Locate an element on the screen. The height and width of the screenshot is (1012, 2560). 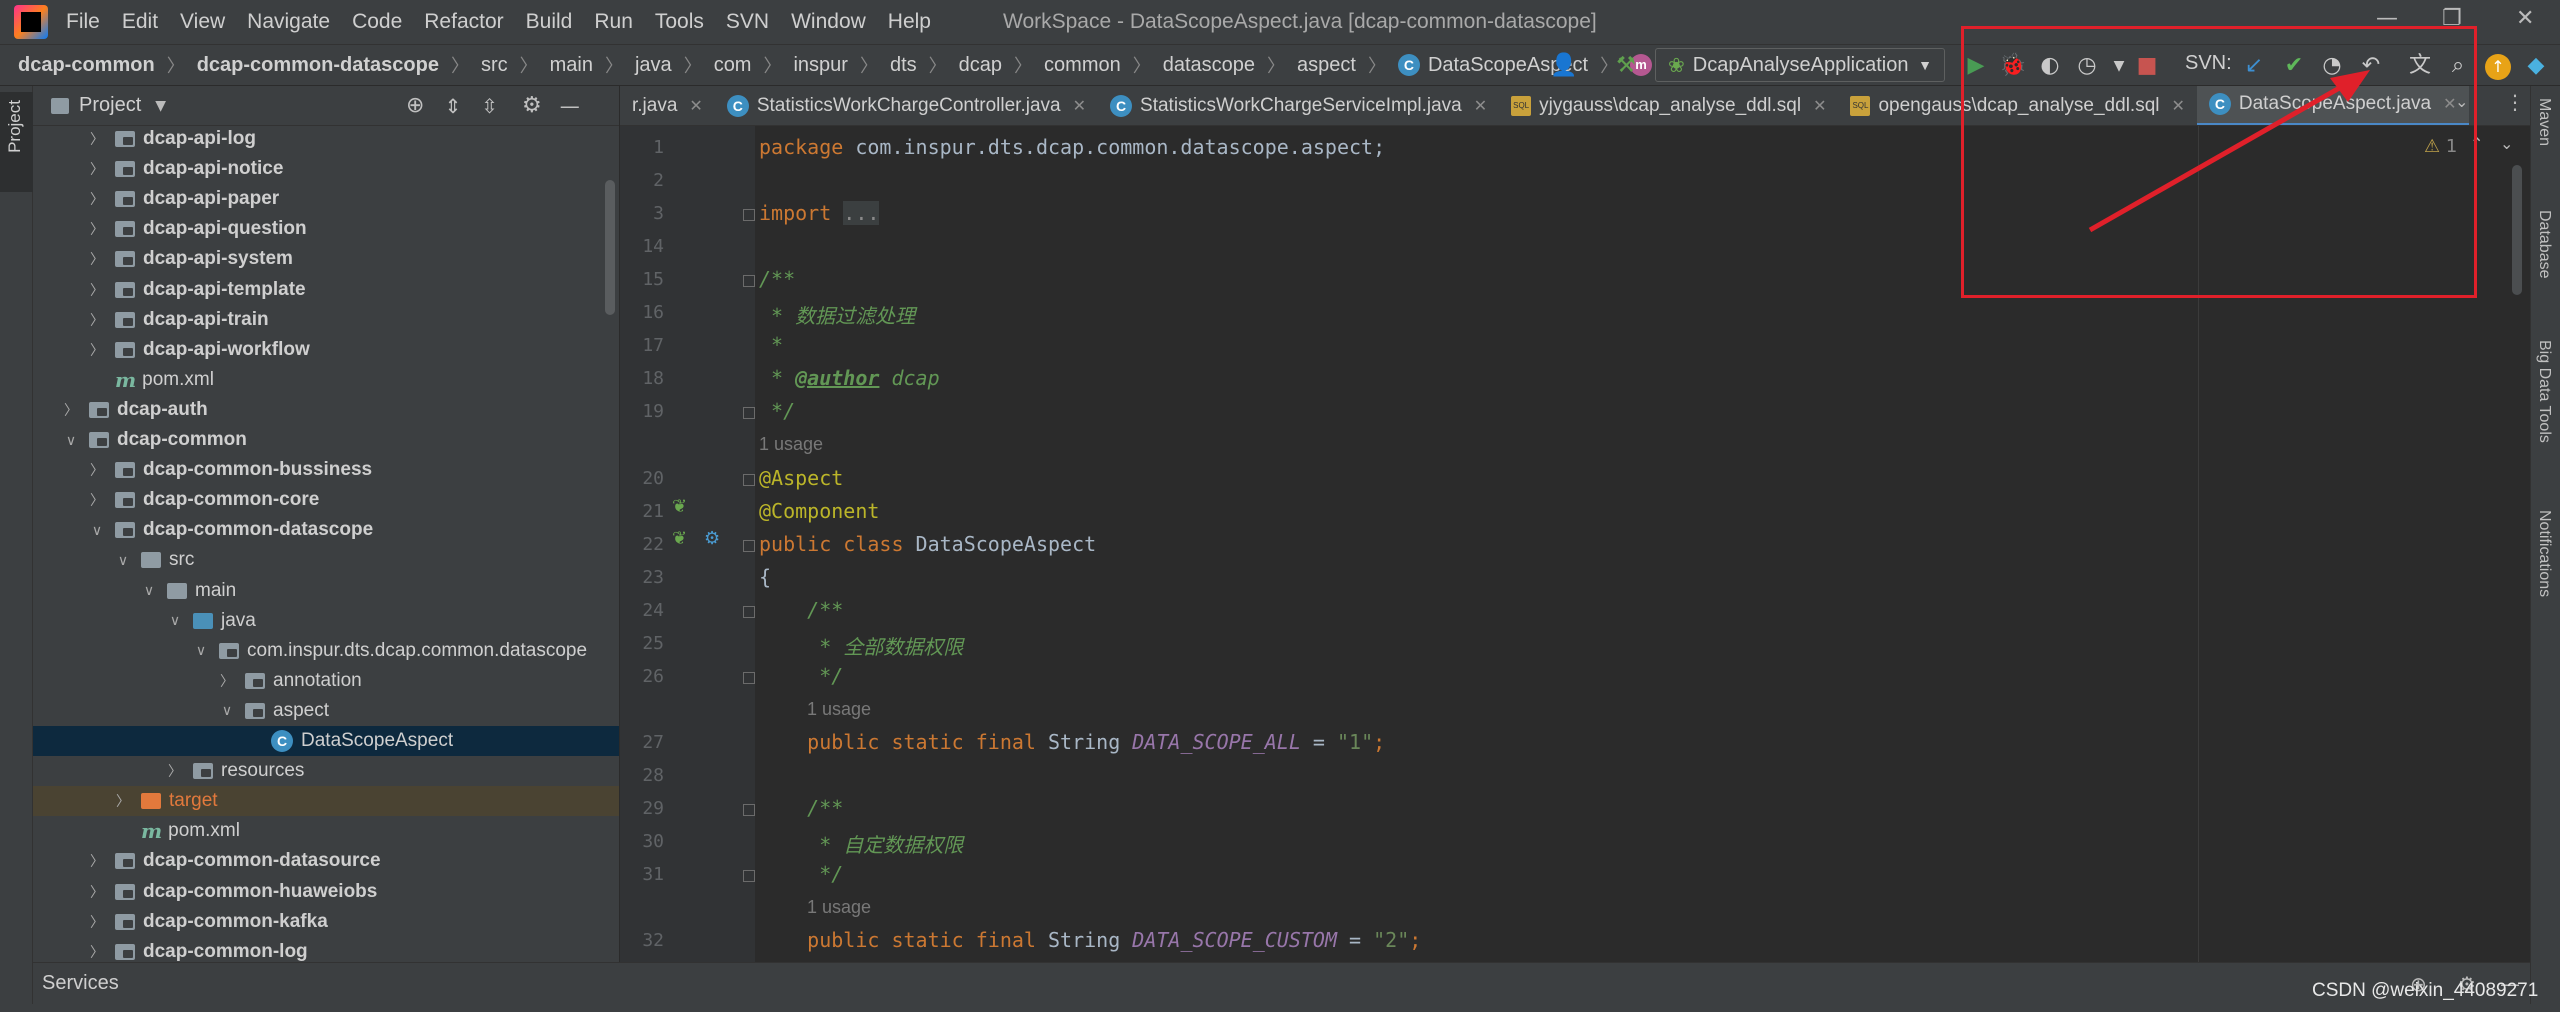
breadcrumb-item: main is located at coordinates (571, 65).